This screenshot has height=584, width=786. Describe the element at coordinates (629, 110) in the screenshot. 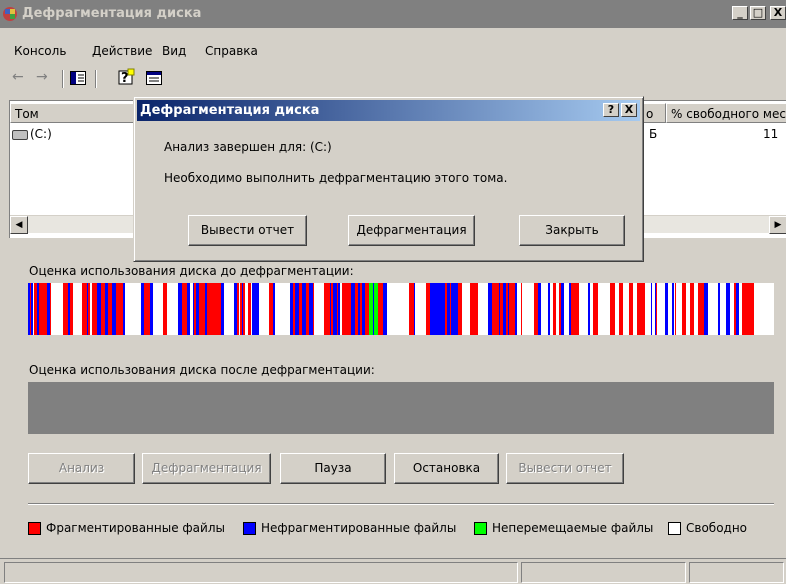

I see `dialog-close-button: X` at that location.